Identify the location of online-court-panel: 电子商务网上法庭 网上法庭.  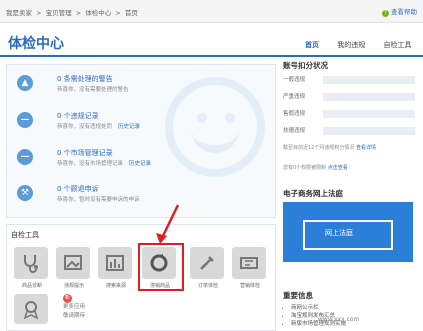
(350, 236).